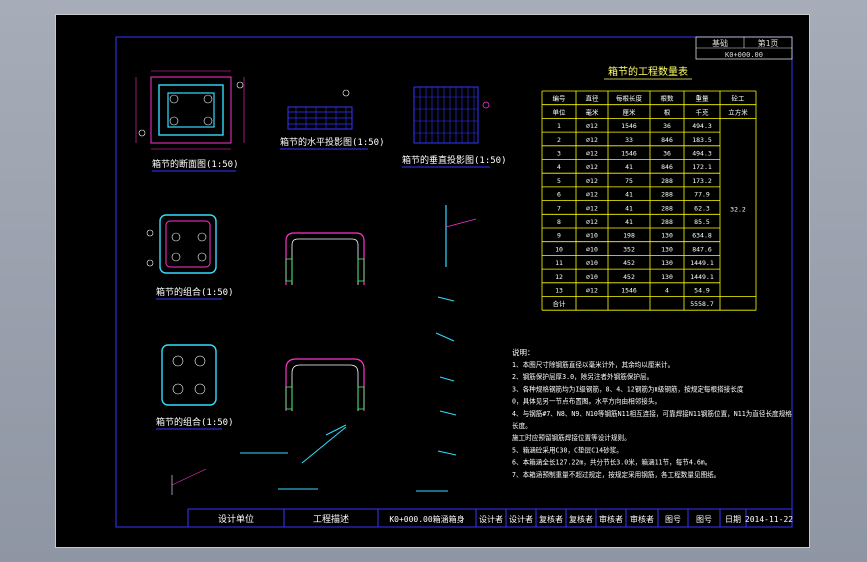  Describe the element at coordinates (559, 181) in the screenshot. I see `table-cell: 5` at that location.